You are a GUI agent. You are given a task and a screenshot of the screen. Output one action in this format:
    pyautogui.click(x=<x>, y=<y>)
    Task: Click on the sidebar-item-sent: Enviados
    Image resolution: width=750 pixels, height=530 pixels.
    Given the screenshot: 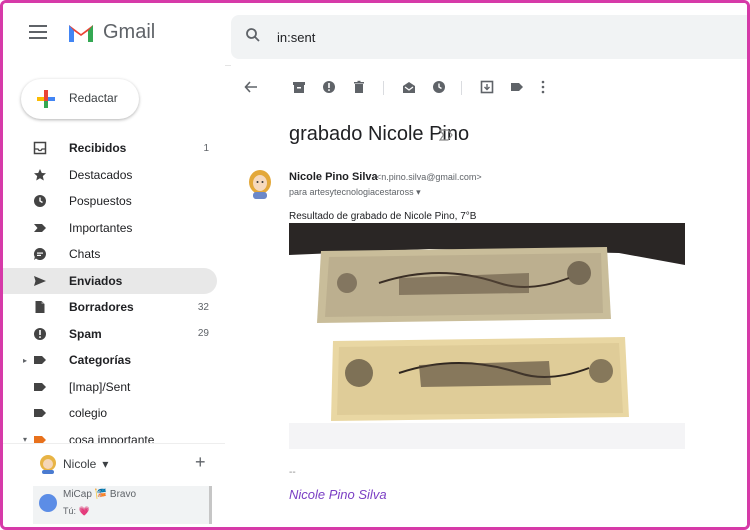 What is the action you would take?
    pyautogui.click(x=110, y=280)
    